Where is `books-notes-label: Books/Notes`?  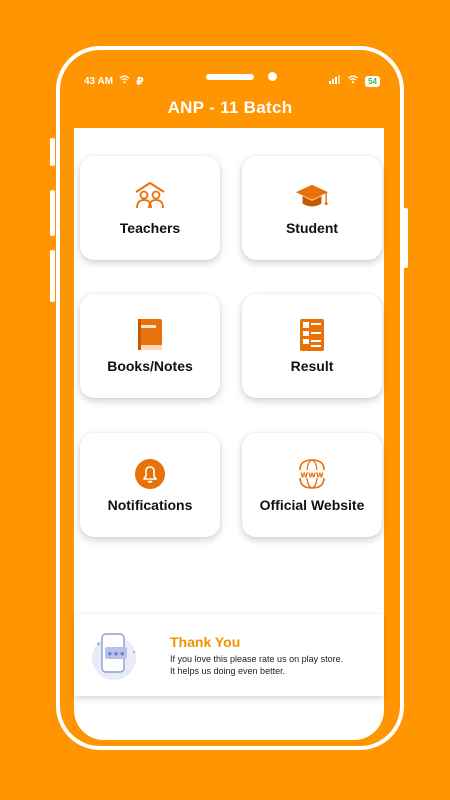 books-notes-label: Books/Notes is located at coordinates (150, 366).